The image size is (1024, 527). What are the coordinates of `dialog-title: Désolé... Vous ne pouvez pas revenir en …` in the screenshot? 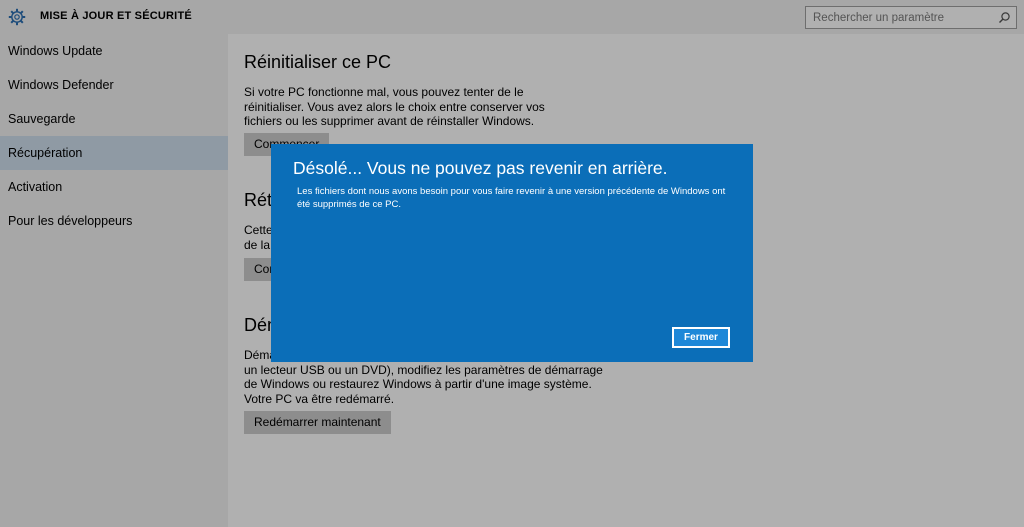 It's located at (480, 168).